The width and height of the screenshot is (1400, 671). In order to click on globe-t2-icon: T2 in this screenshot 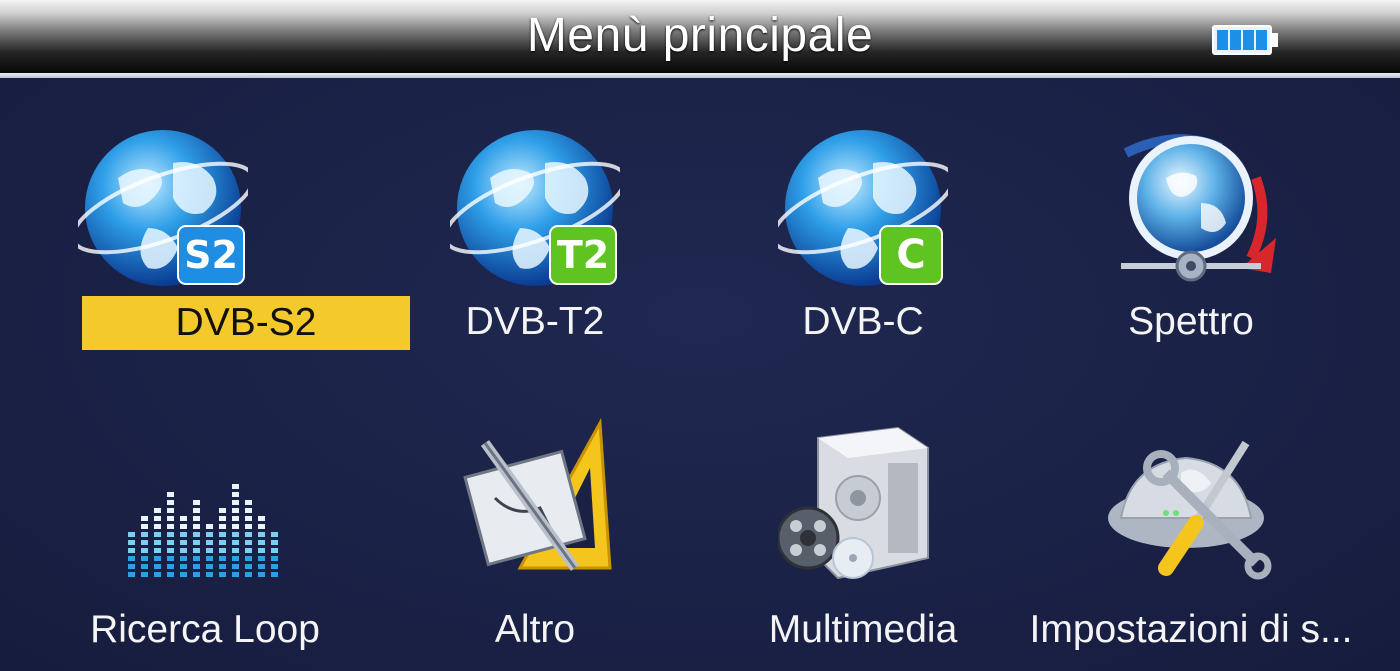, I will do `click(535, 208)`.